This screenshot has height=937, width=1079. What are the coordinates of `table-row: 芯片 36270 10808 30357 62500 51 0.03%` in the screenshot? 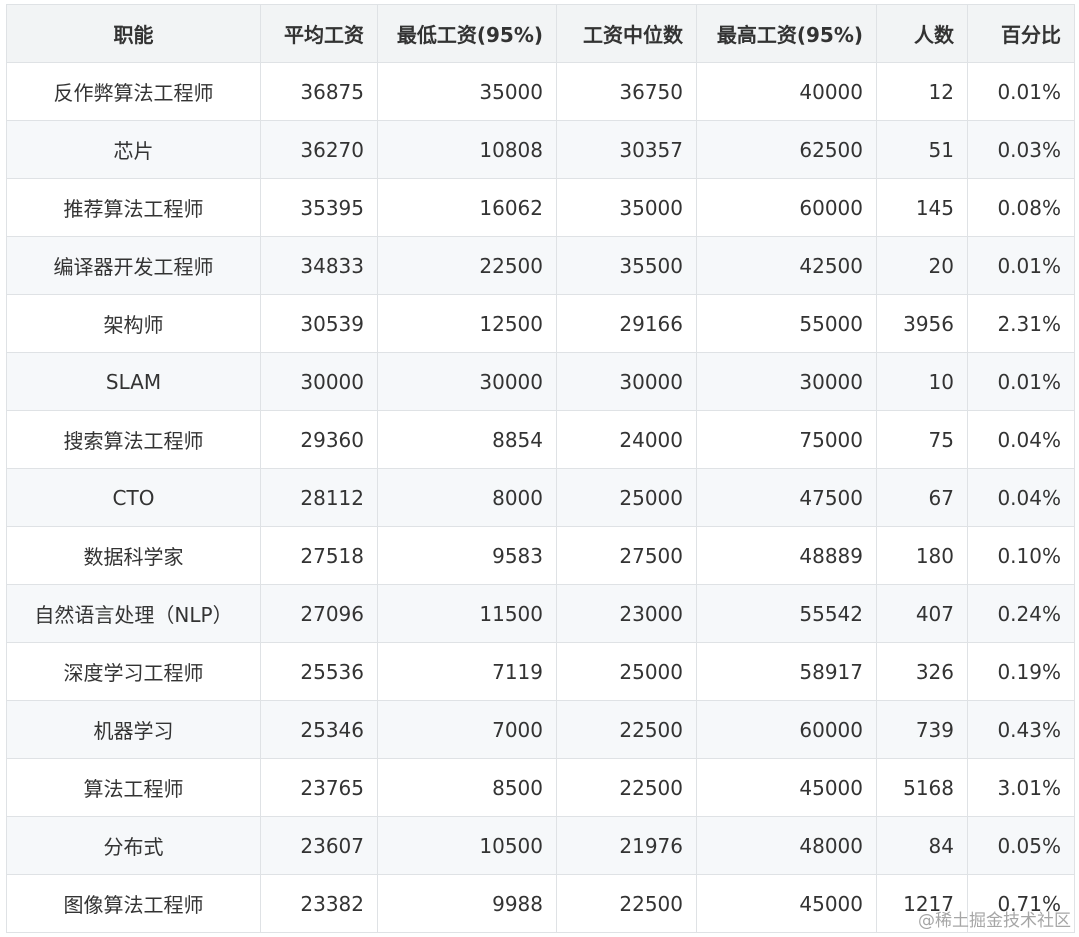 It's located at (540, 149).